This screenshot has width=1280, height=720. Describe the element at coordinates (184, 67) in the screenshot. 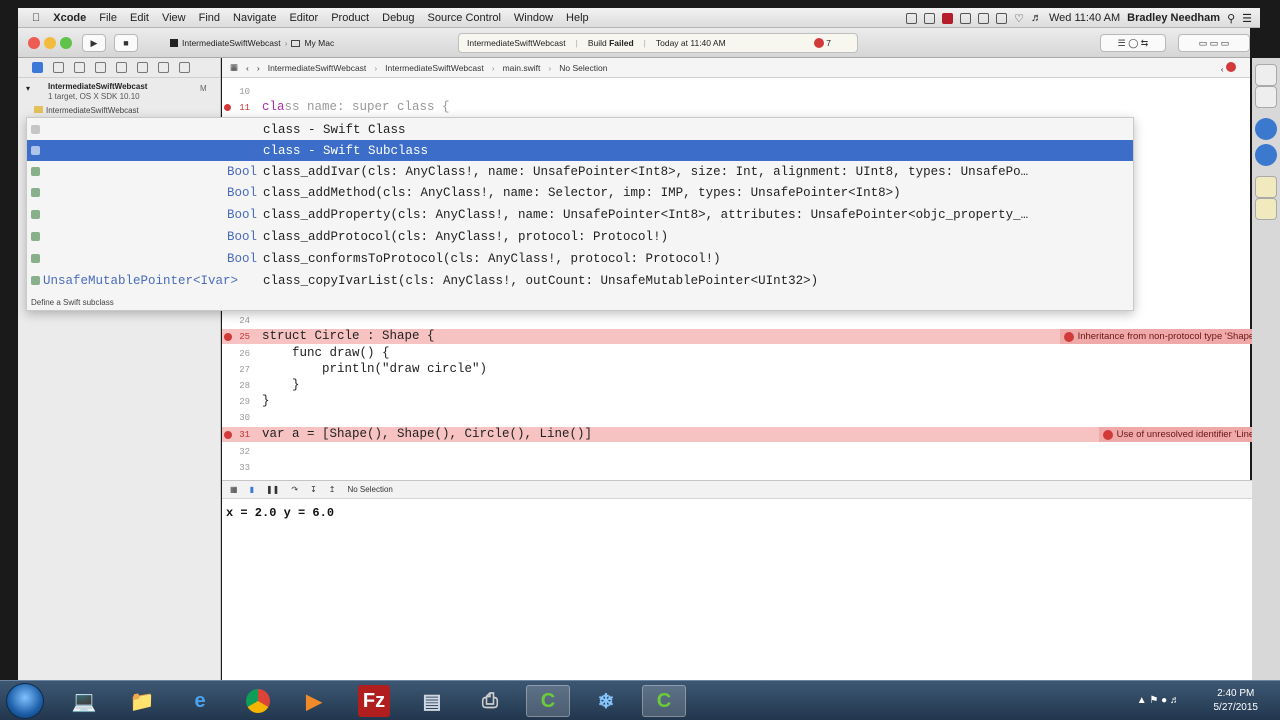

I see `report-navigator-icon` at that location.